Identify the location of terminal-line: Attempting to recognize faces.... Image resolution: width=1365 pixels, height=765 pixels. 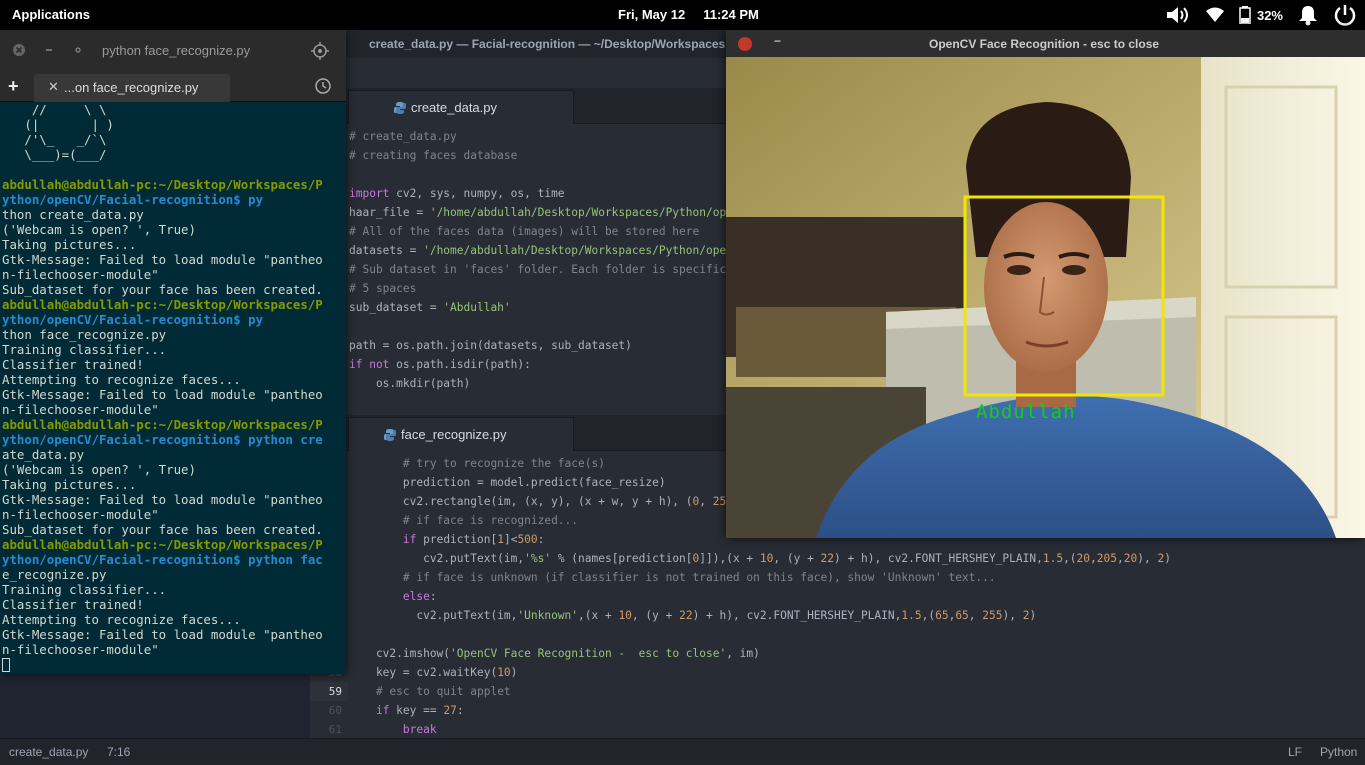
(121, 619).